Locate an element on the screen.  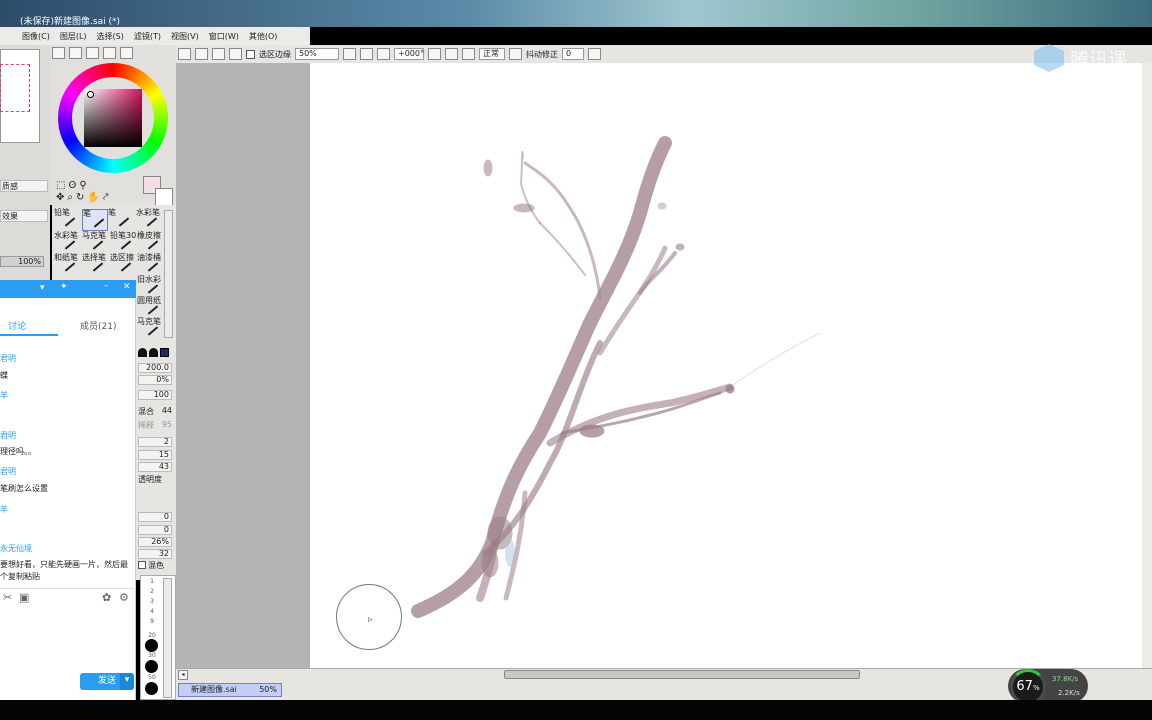
effect-select: 效果 is located at coordinates (24, 216).